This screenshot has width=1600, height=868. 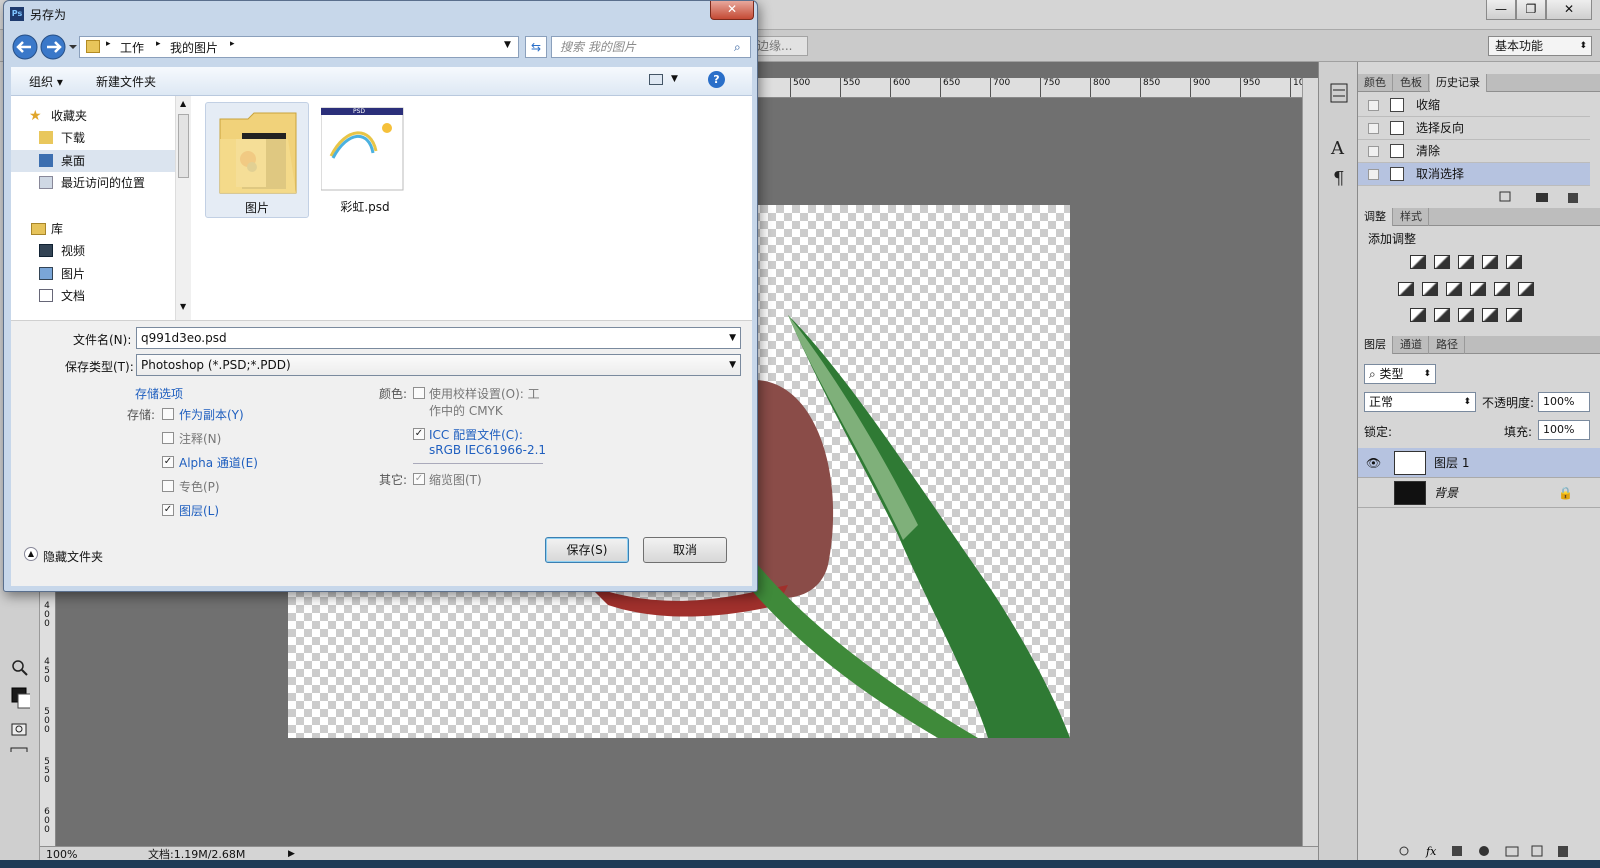 What do you see at coordinates (1502, 289) in the screenshot?
I see `mixer-icon` at bounding box center [1502, 289].